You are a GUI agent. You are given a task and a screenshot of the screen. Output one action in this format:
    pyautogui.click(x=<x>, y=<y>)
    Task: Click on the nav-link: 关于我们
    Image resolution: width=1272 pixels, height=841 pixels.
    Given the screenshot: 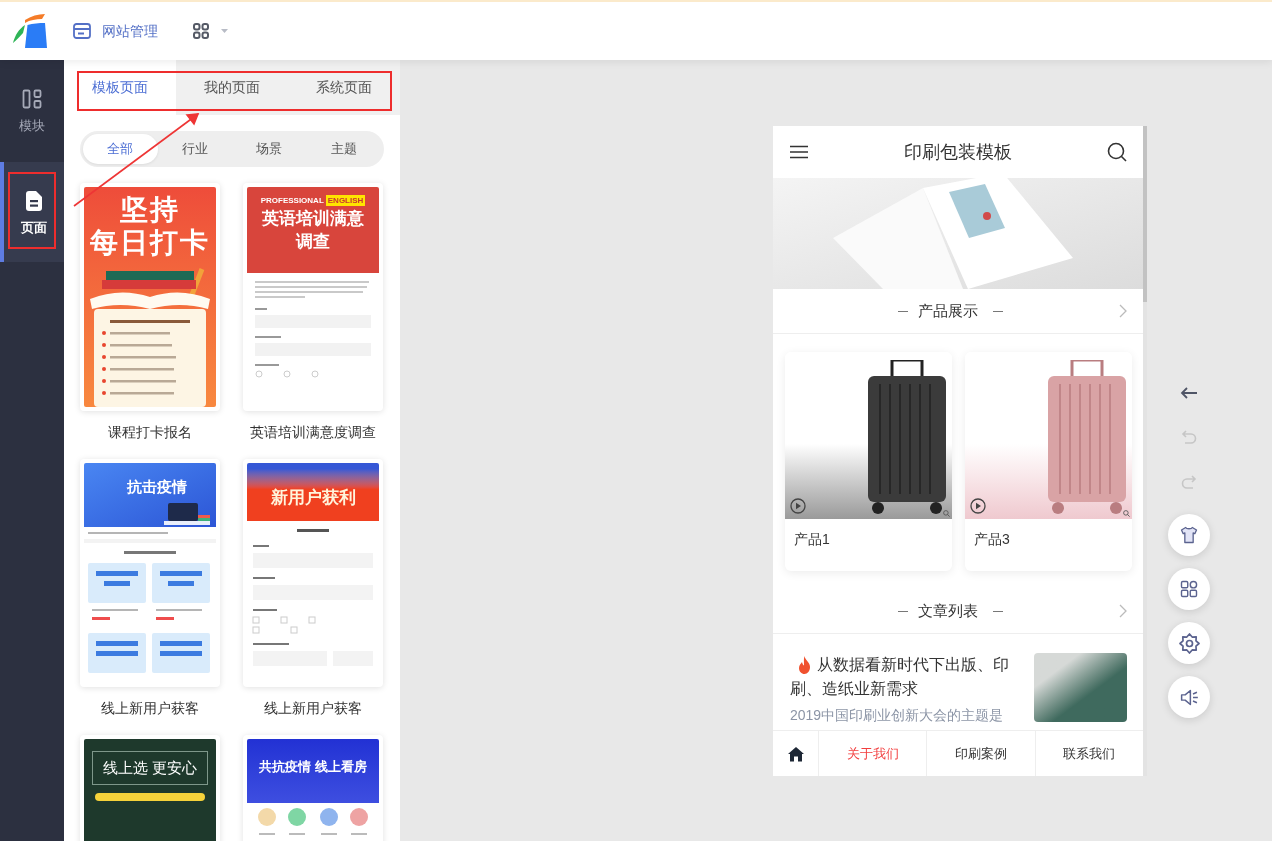 What is the action you would take?
    pyautogui.click(x=872, y=753)
    